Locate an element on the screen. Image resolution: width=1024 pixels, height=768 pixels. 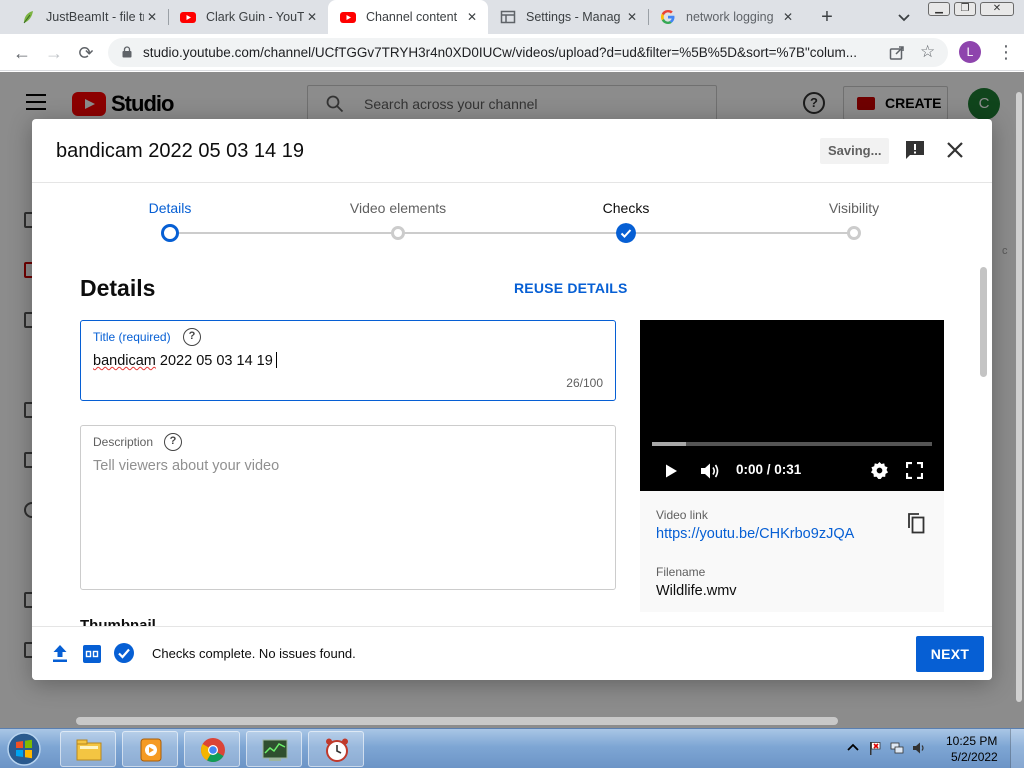
step-details-dot is located at coordinates (170, 233).